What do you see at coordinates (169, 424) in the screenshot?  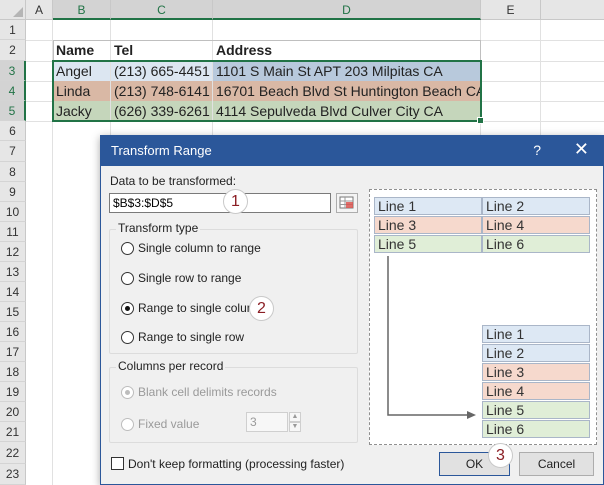 I see `radio-label: Fixed value` at bounding box center [169, 424].